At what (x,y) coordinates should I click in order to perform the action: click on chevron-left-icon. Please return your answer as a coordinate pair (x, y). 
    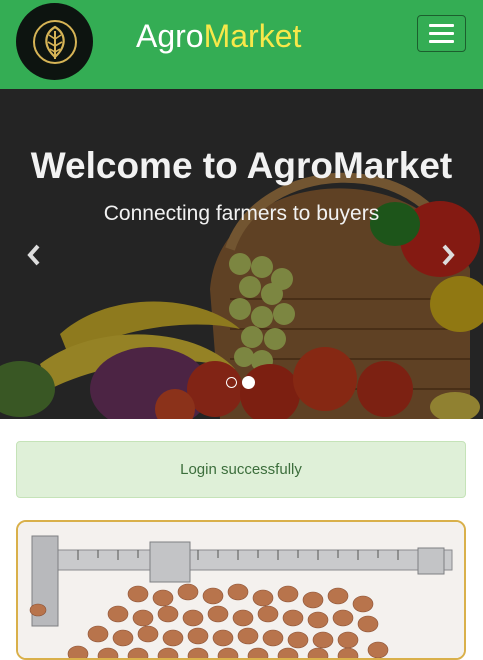
    Looking at the image, I should click on (33, 255).